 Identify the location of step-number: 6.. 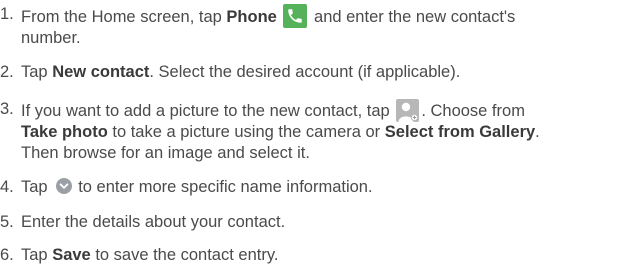
(7, 255).